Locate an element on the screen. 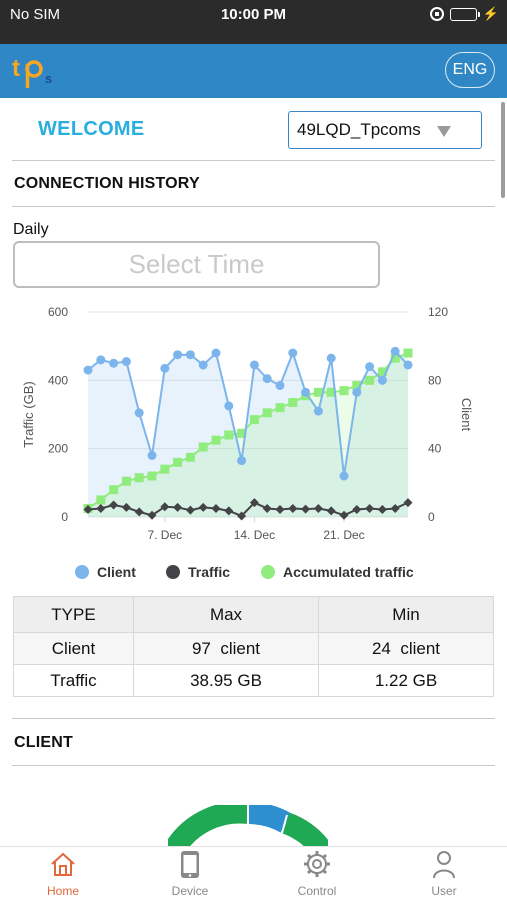 This screenshot has width=507, height=900. table-cell: 97 client is located at coordinates (226, 648).